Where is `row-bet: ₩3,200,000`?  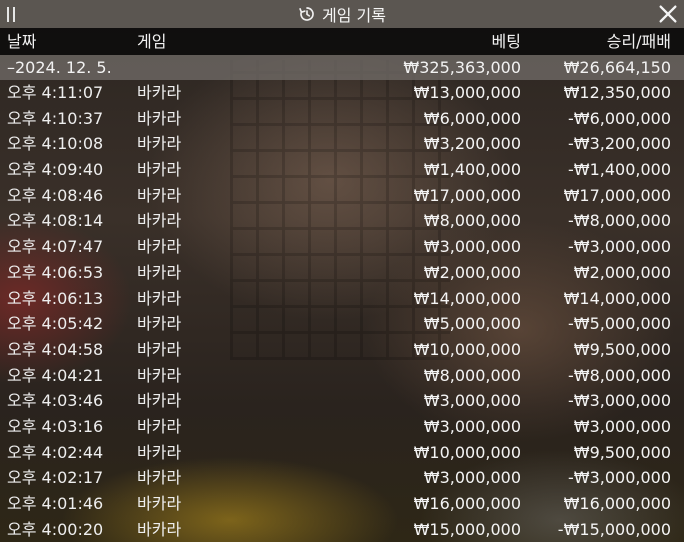 row-bet: ₩3,200,000 is located at coordinates (472, 144).